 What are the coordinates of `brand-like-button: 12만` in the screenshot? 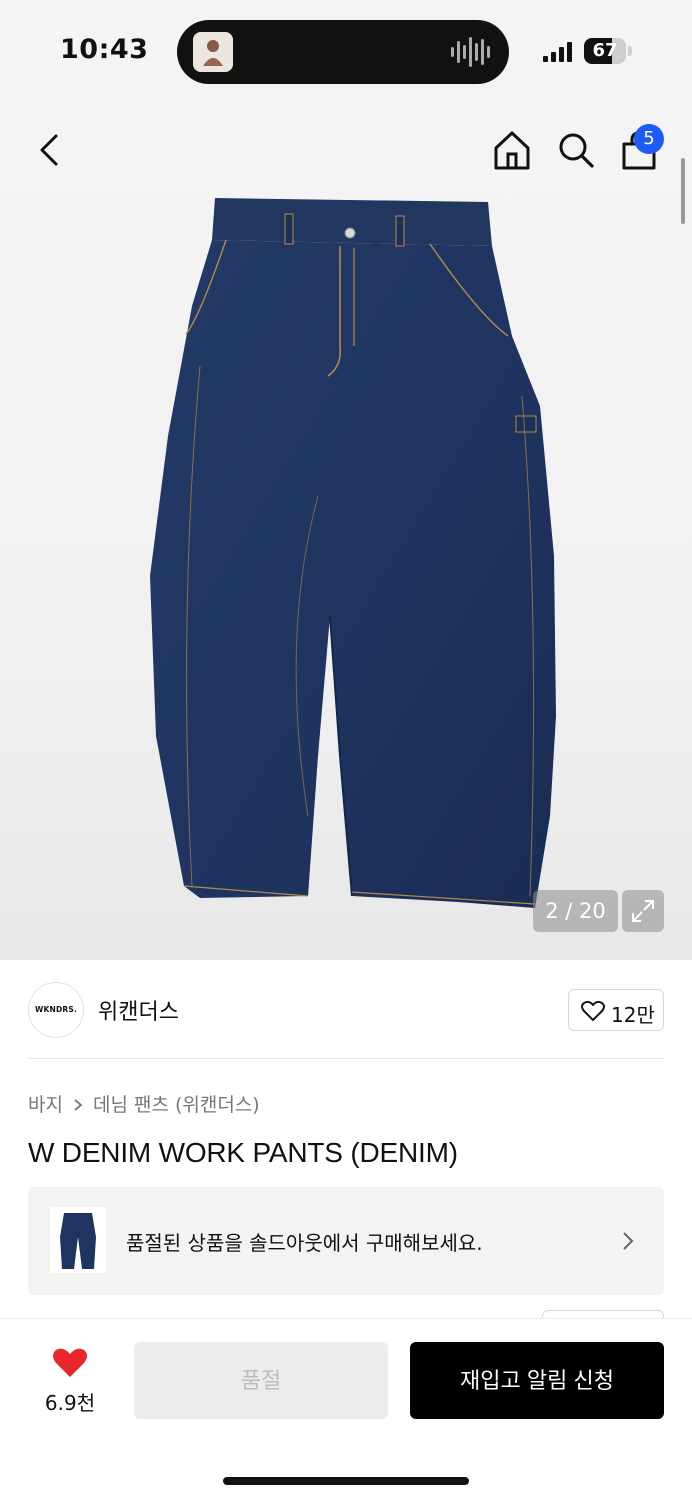 It's located at (616, 1010).